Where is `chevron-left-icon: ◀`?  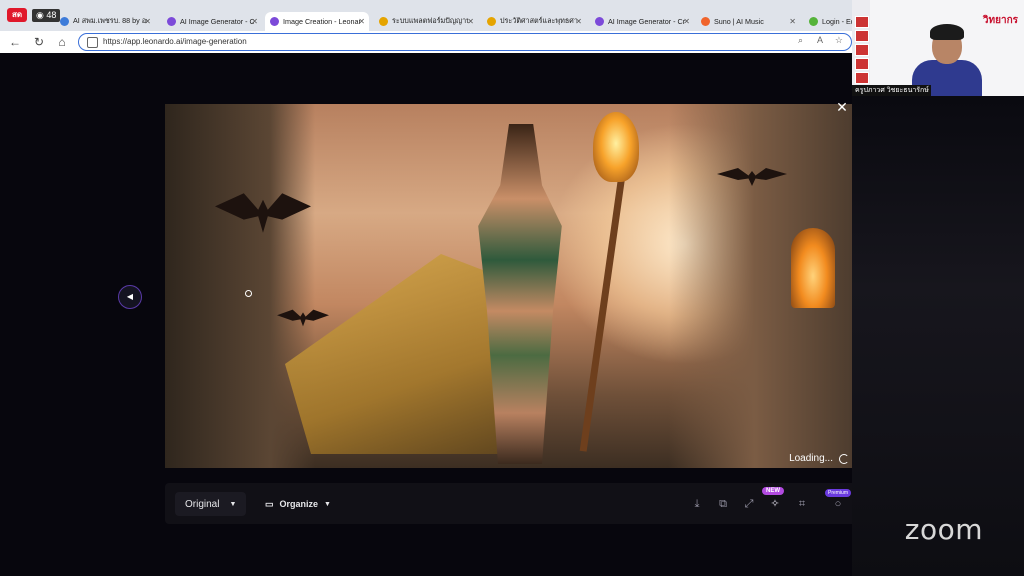
chevron-left-icon: ◀ is located at coordinates (130, 296).